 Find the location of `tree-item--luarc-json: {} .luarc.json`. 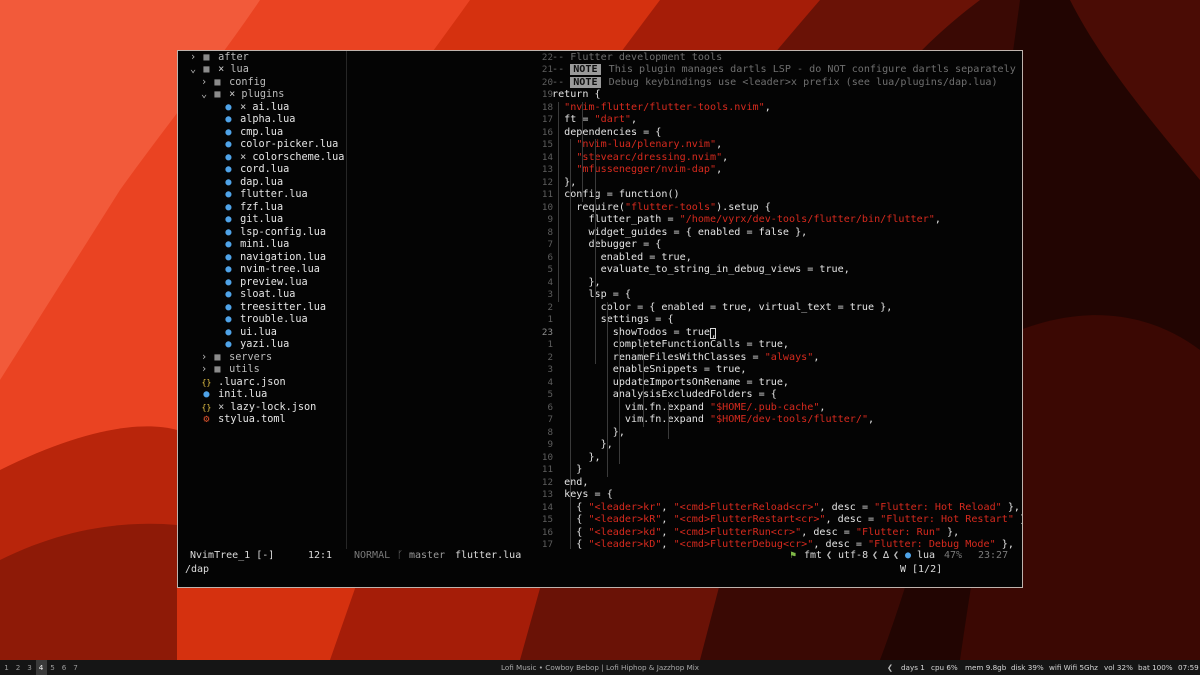

tree-item--luarc-json: {} .luarc.json is located at coordinates (238, 383).